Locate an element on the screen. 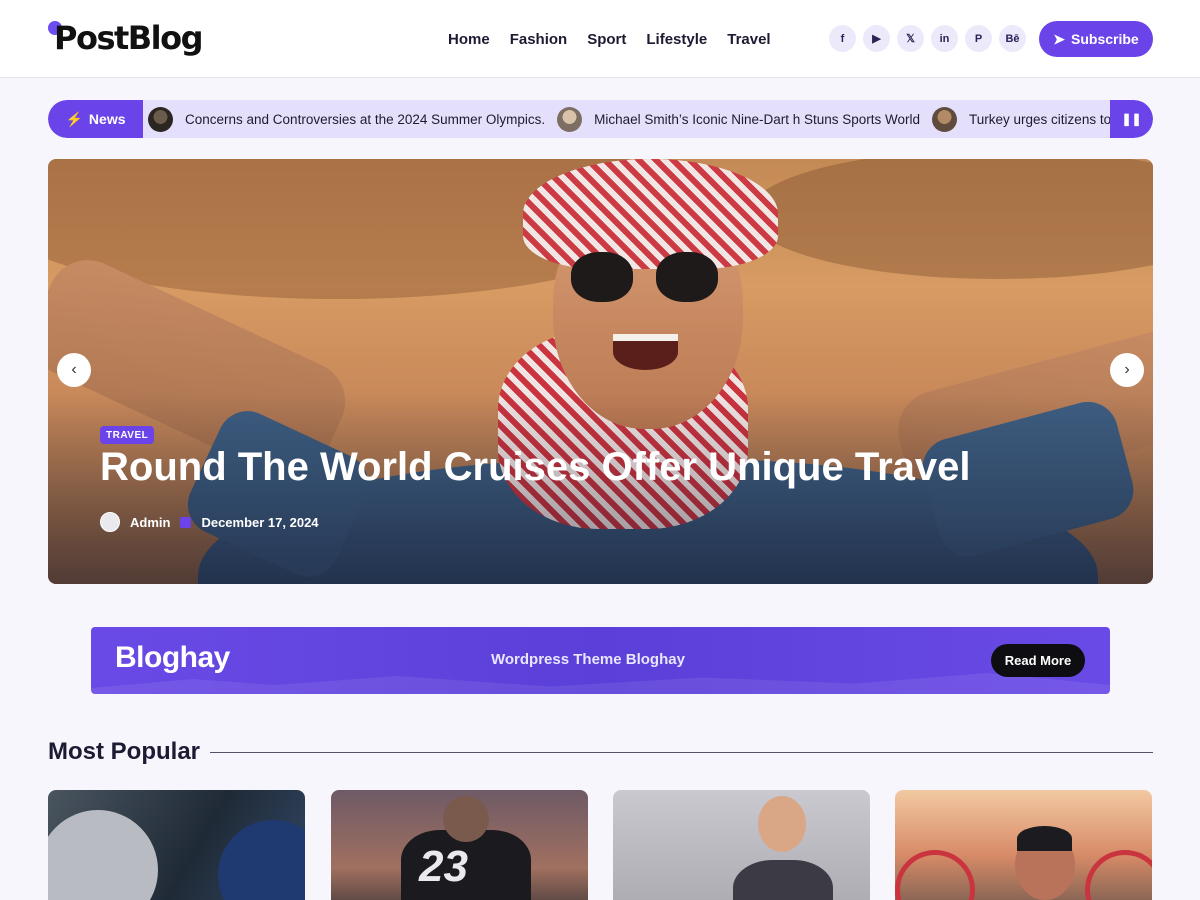 The width and height of the screenshot is (1200, 900). ticker-badge: ⚡ News is located at coordinates (95, 119).